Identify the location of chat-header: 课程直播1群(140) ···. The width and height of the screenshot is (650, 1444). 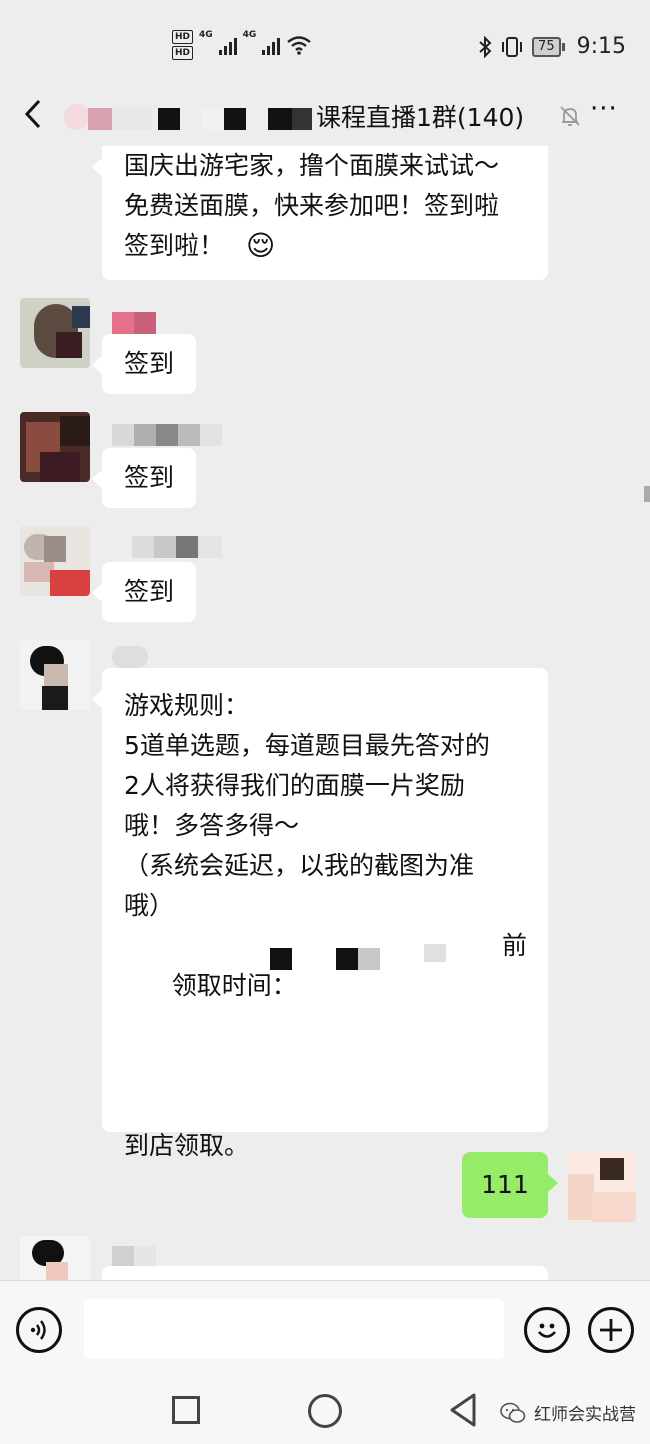
(325, 117).